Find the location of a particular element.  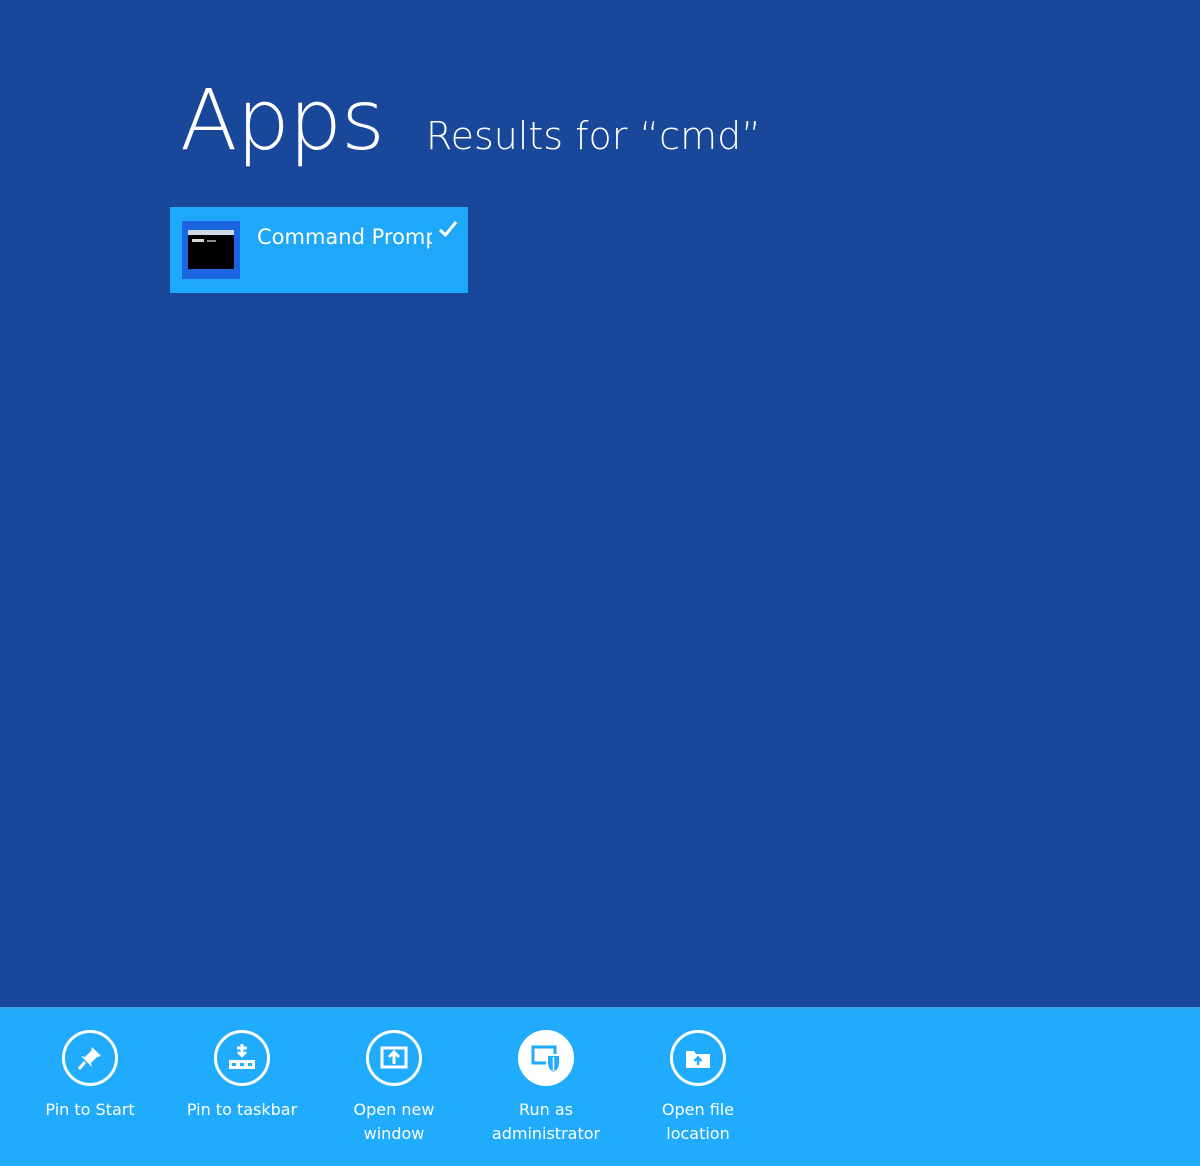

run-as-administrator-label: Run as administrator is located at coordinates (546, 1121).